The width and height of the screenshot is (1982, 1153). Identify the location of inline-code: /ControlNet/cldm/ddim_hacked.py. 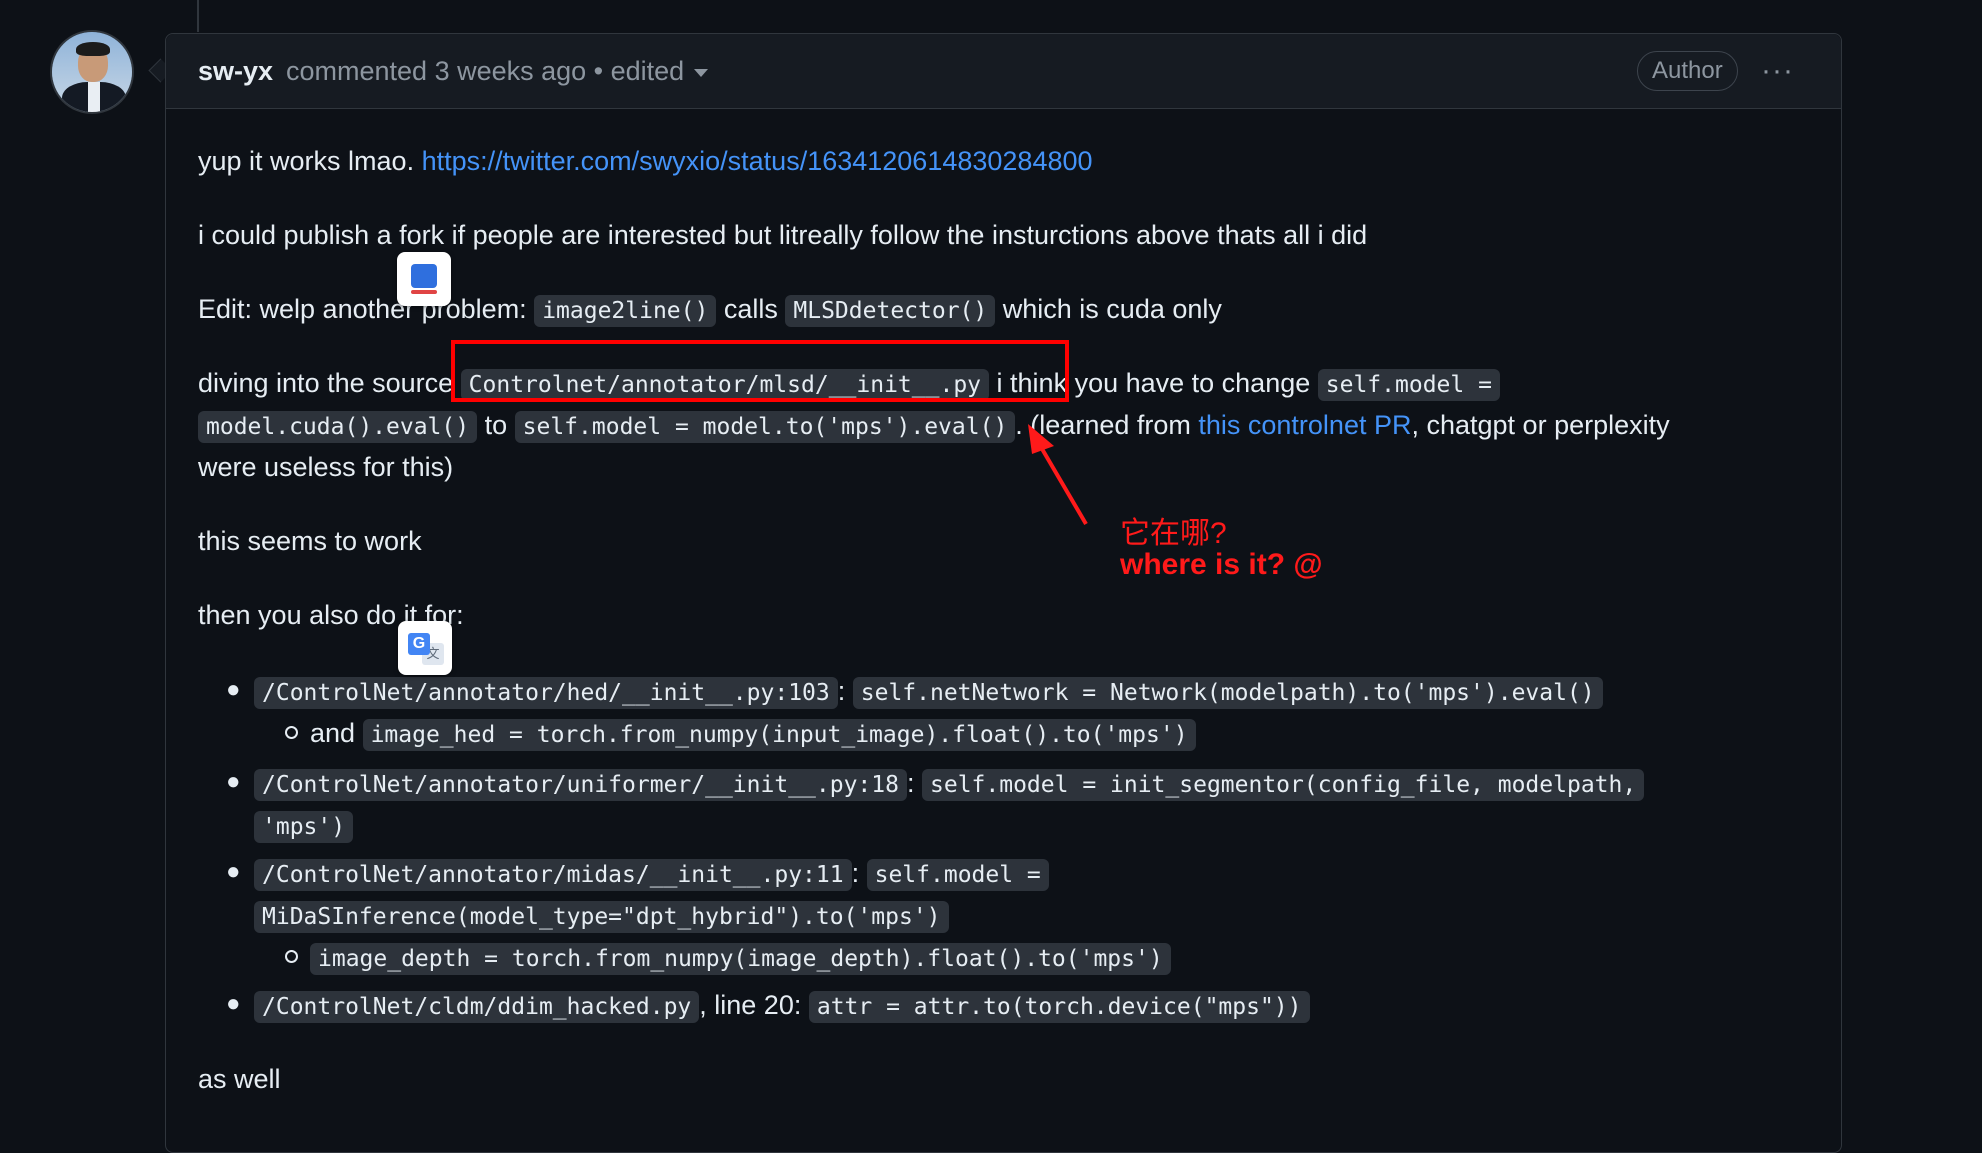
(477, 1007).